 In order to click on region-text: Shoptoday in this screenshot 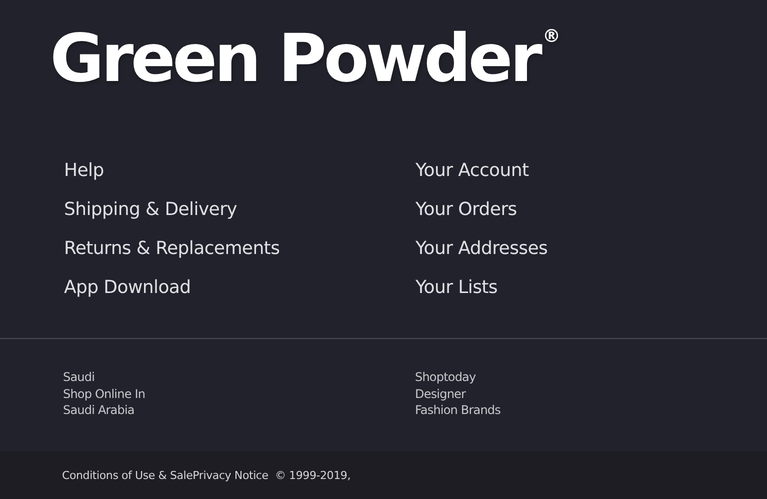, I will do `click(445, 377)`.